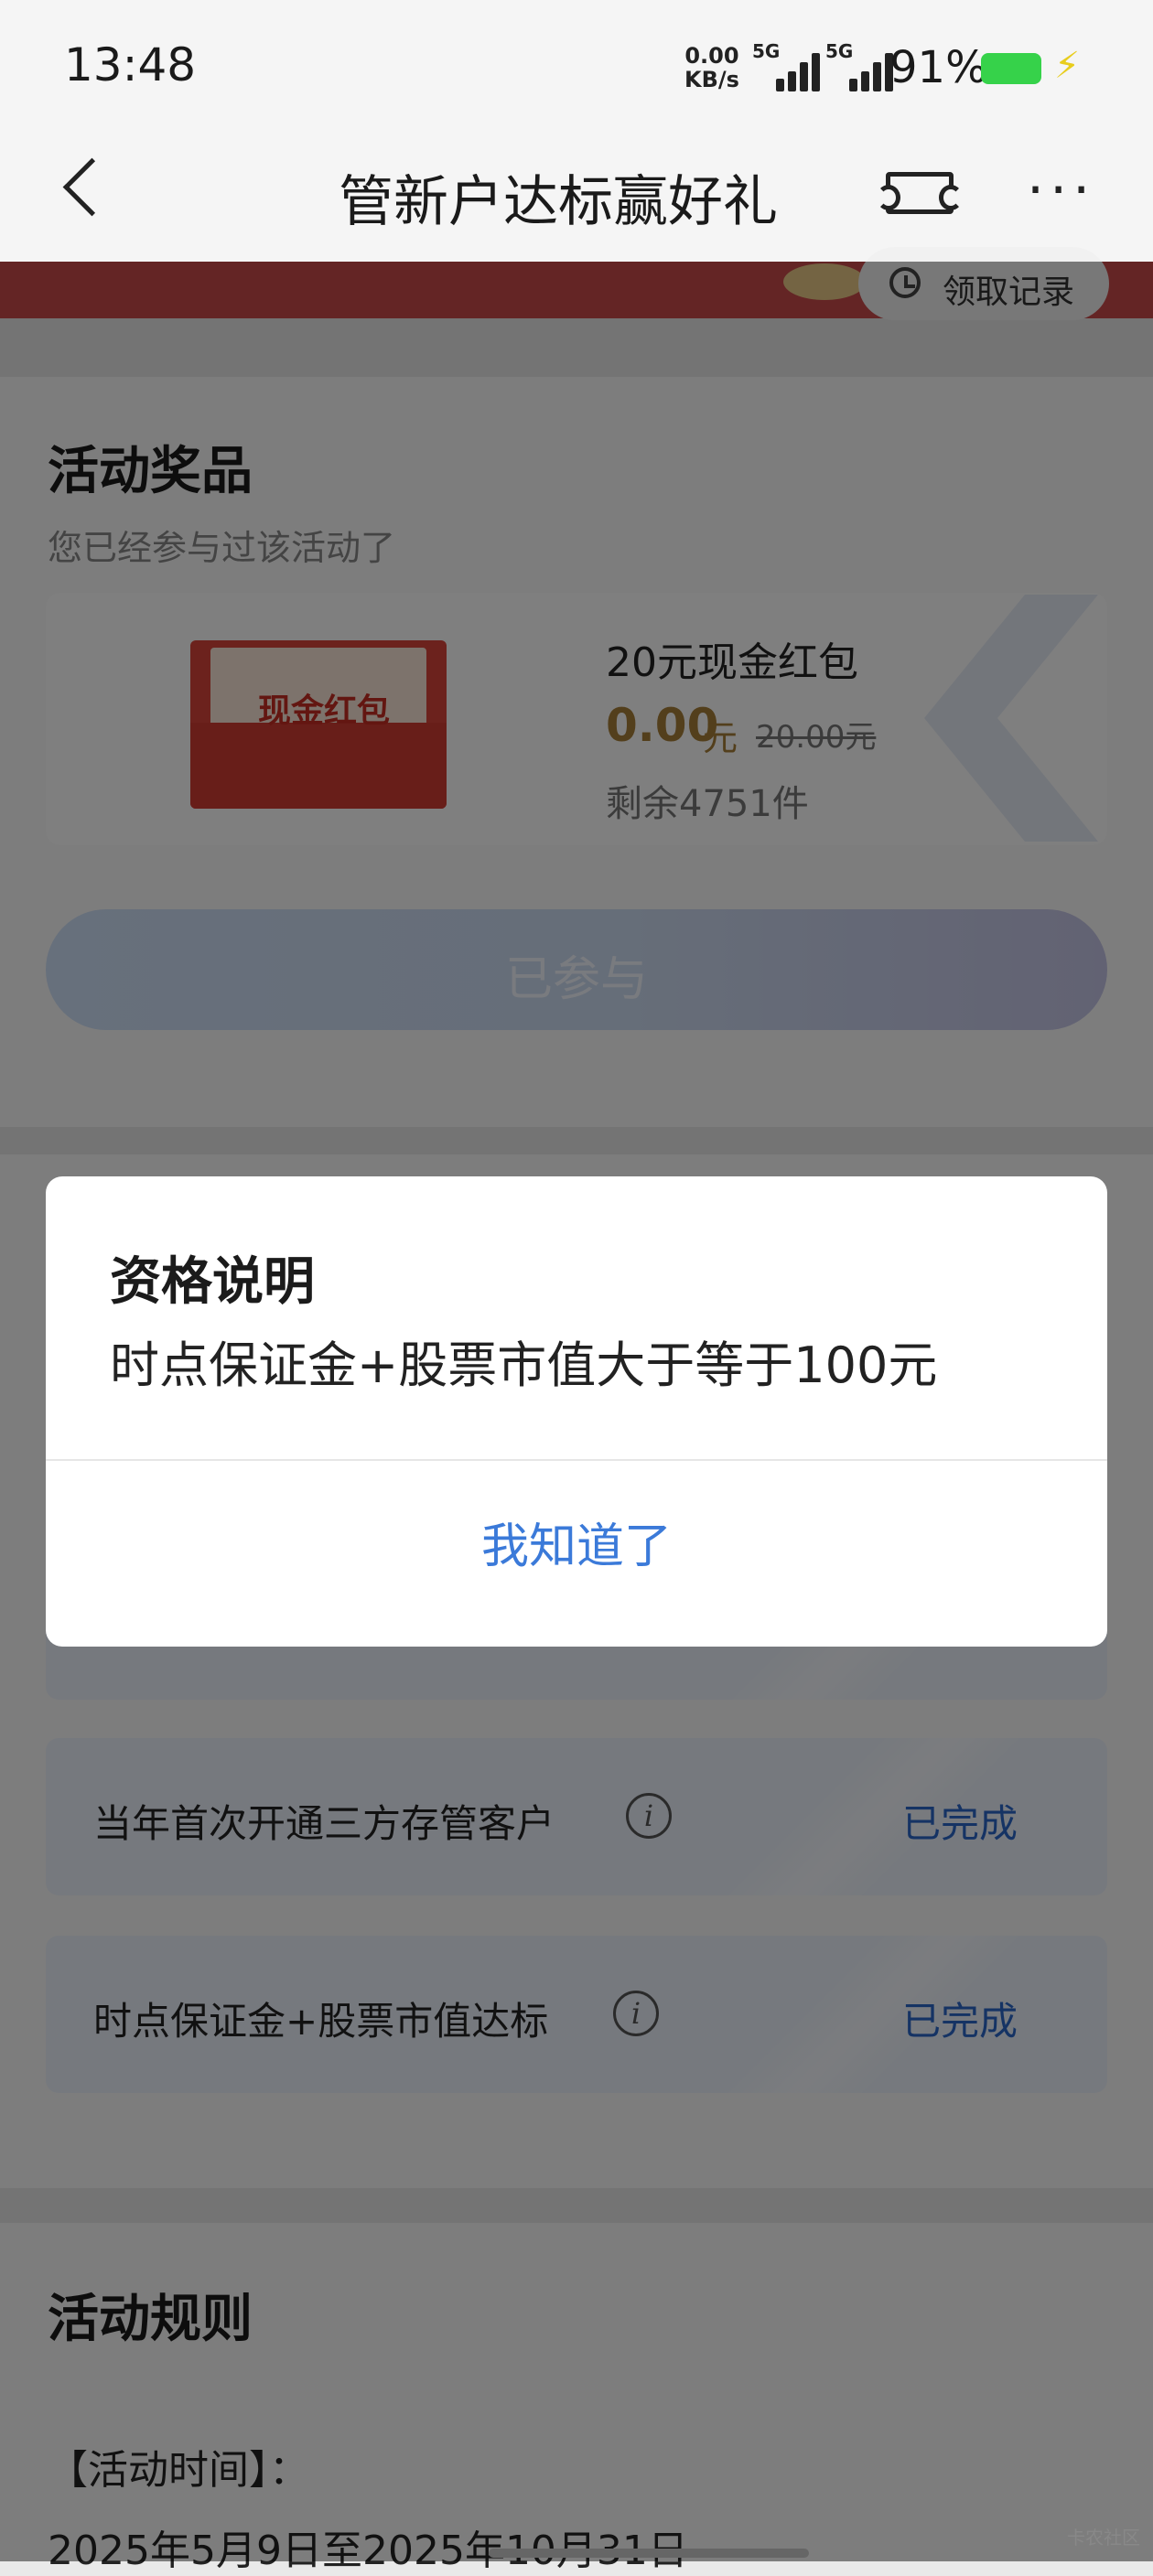 This screenshot has height=2576, width=1153. I want to click on confirm-button: 我知道了, so click(576, 1553).